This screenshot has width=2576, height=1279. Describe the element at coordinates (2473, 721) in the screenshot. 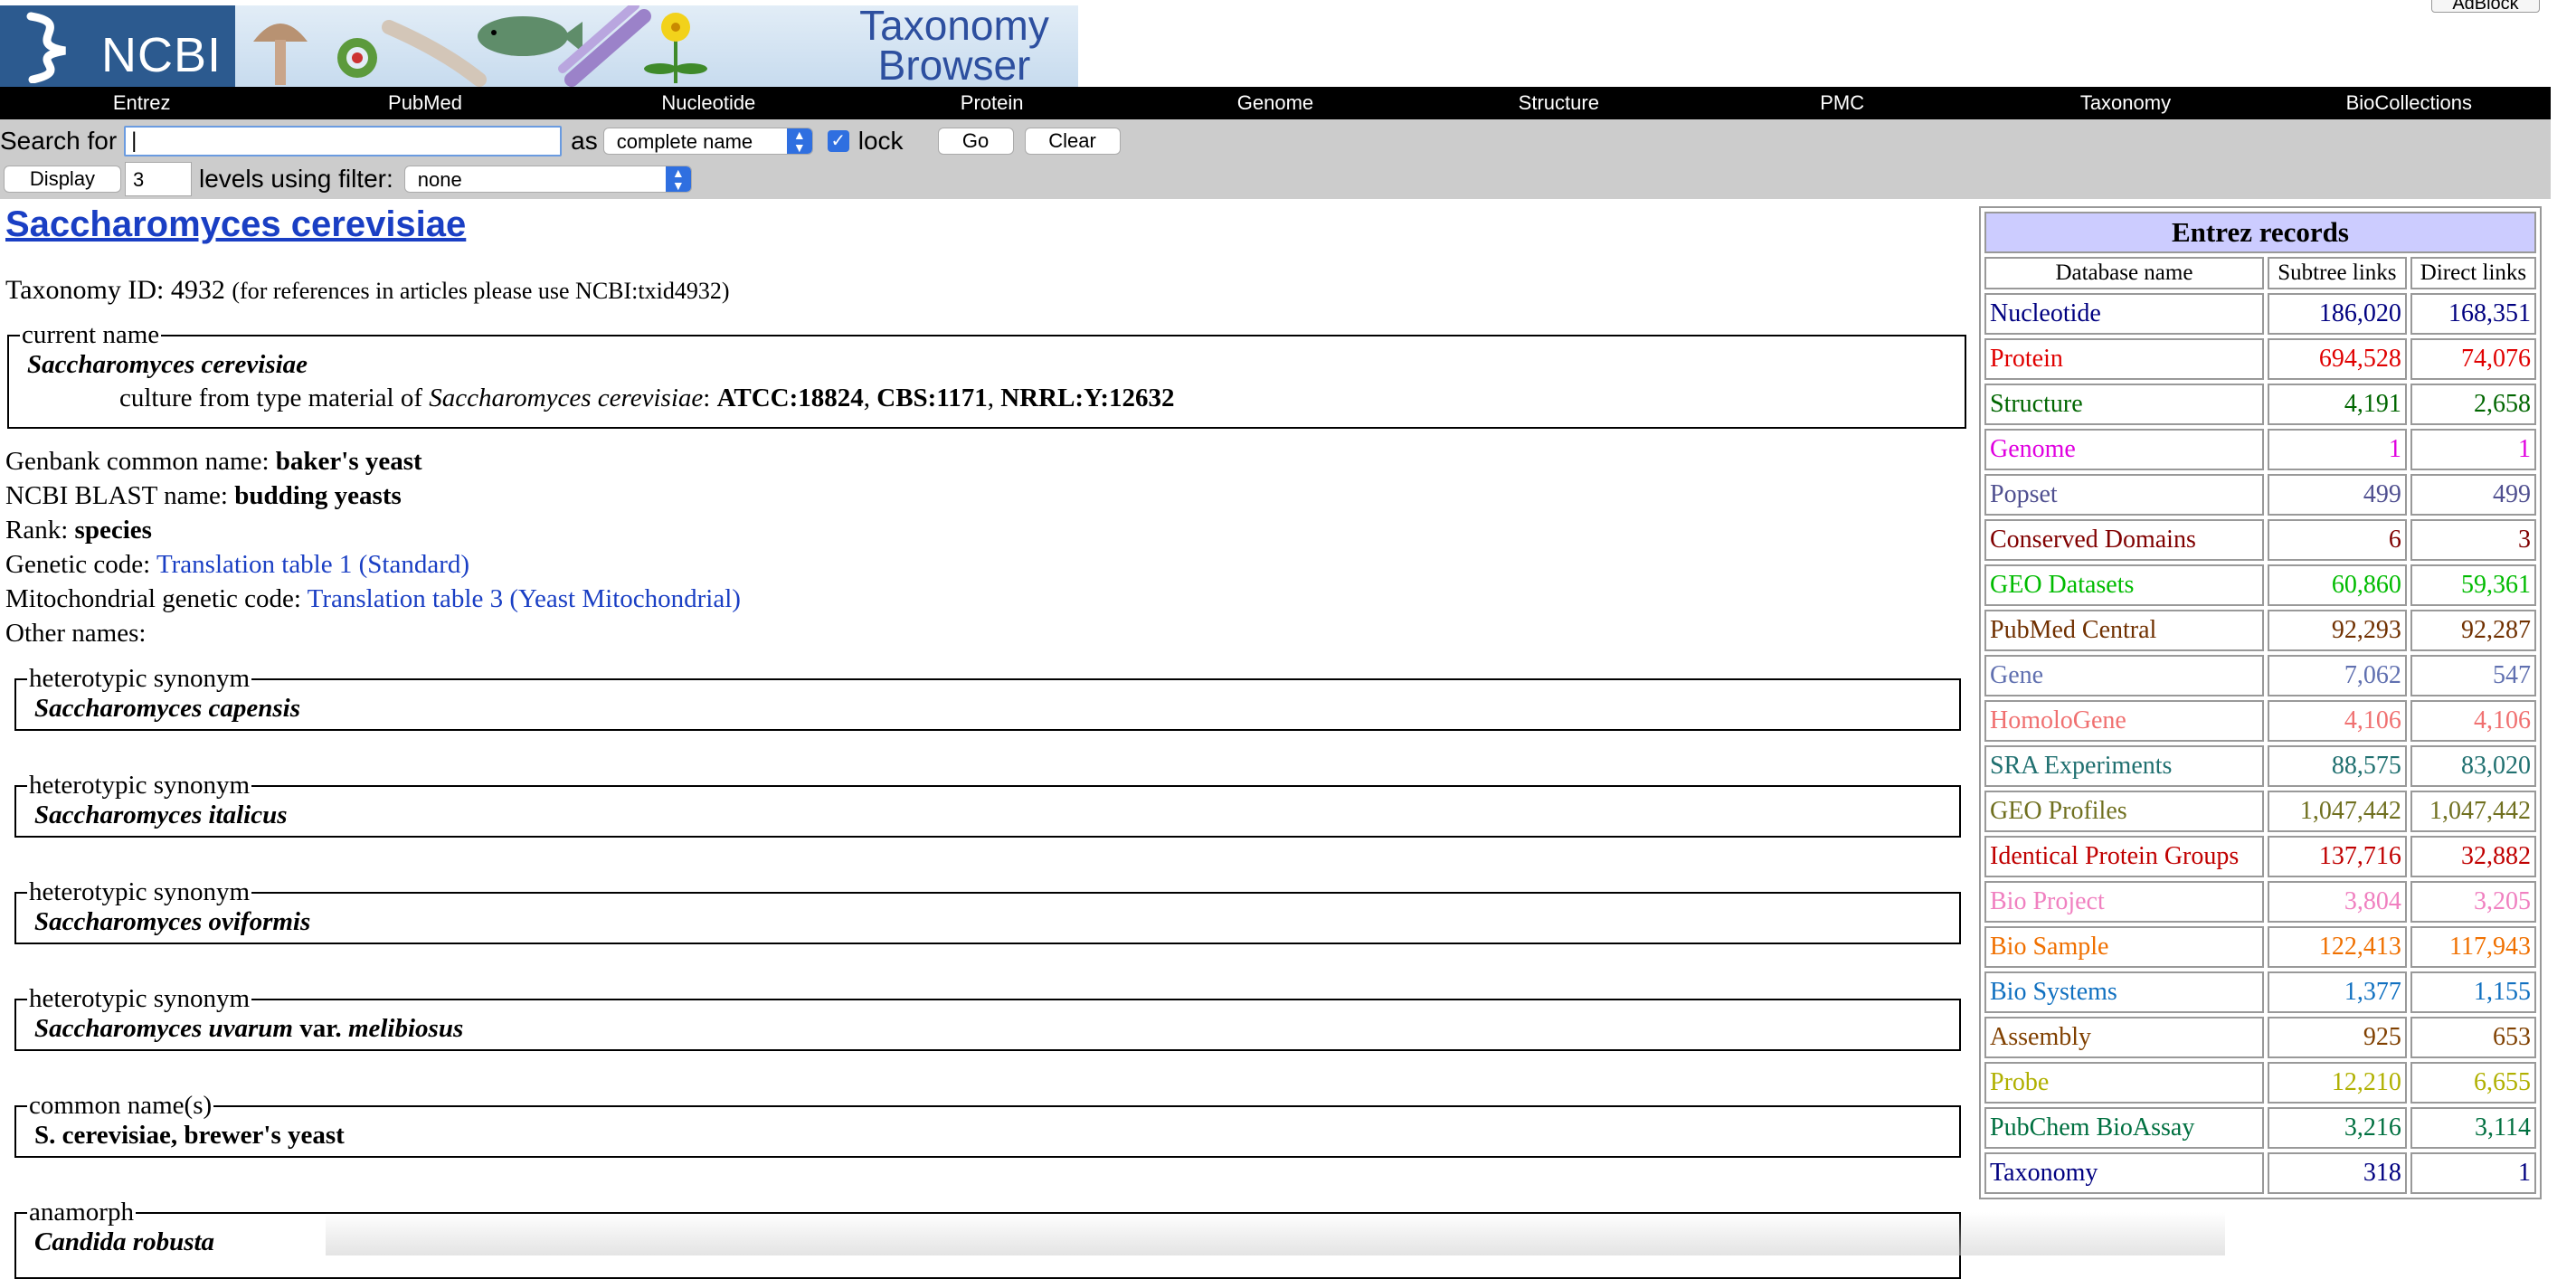

I see `record-direct-cell: 4,106` at that location.